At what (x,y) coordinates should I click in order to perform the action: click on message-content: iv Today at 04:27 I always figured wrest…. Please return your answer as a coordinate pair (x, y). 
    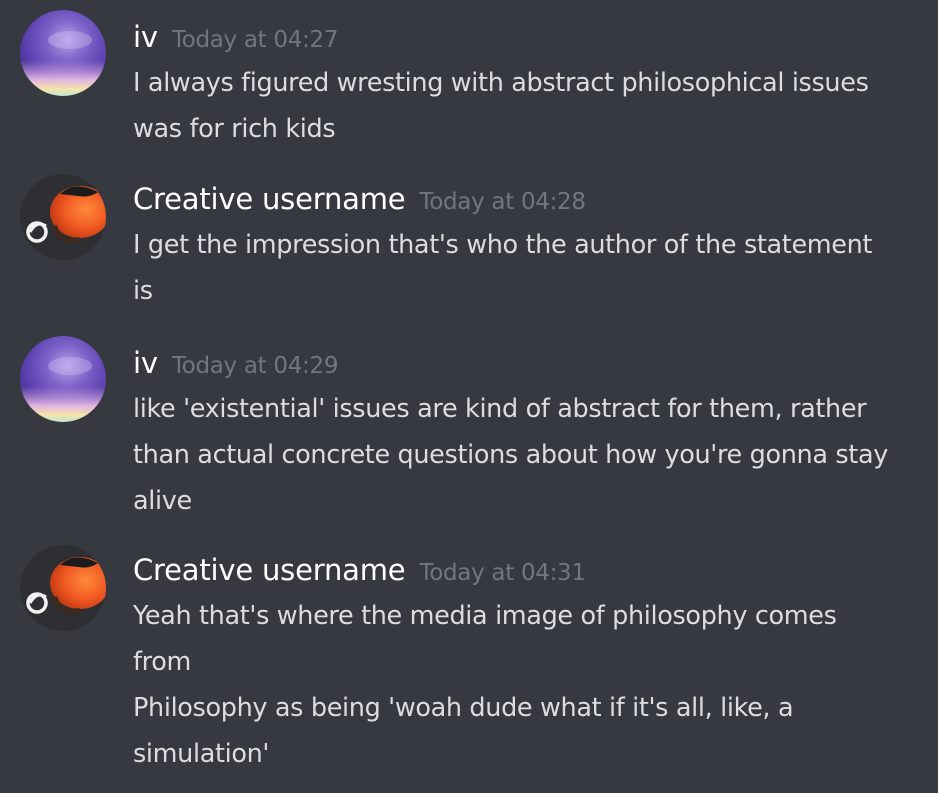
    Looking at the image, I should click on (531, 86).